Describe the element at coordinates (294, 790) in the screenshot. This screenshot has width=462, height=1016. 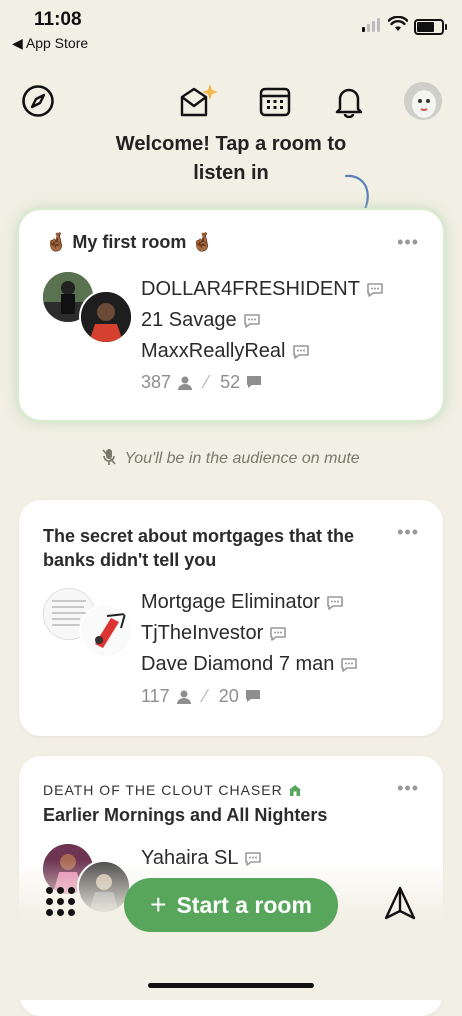
I see `house-icon` at that location.